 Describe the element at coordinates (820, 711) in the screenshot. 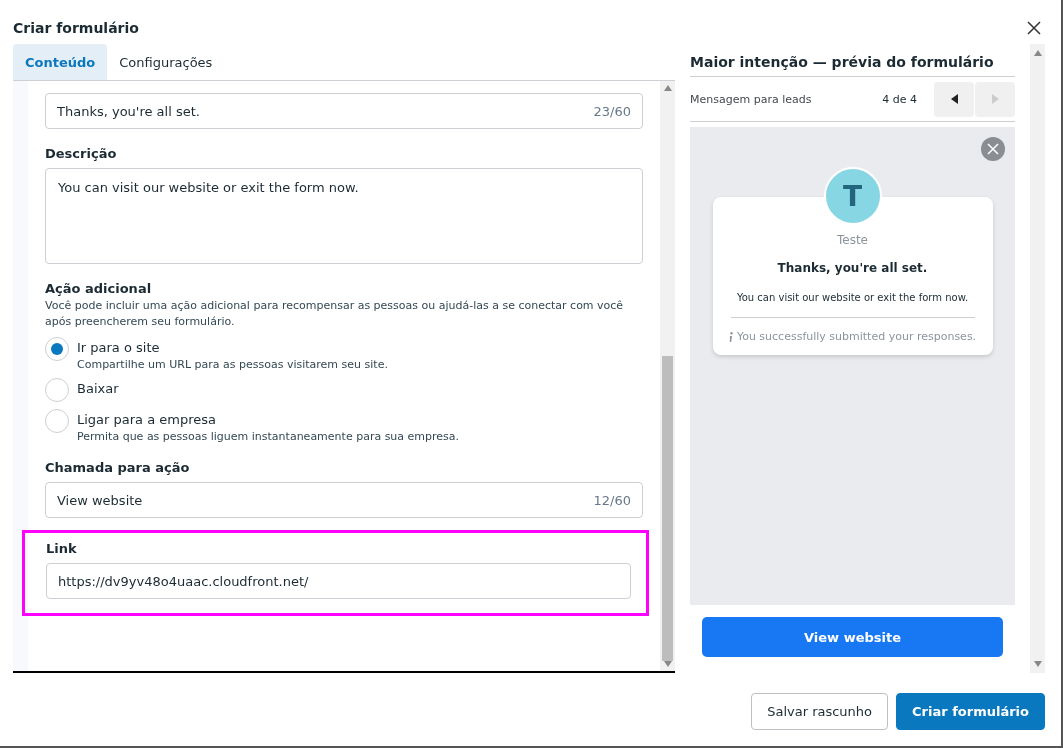

I see `save-draft-button: Salvar rascunho` at that location.